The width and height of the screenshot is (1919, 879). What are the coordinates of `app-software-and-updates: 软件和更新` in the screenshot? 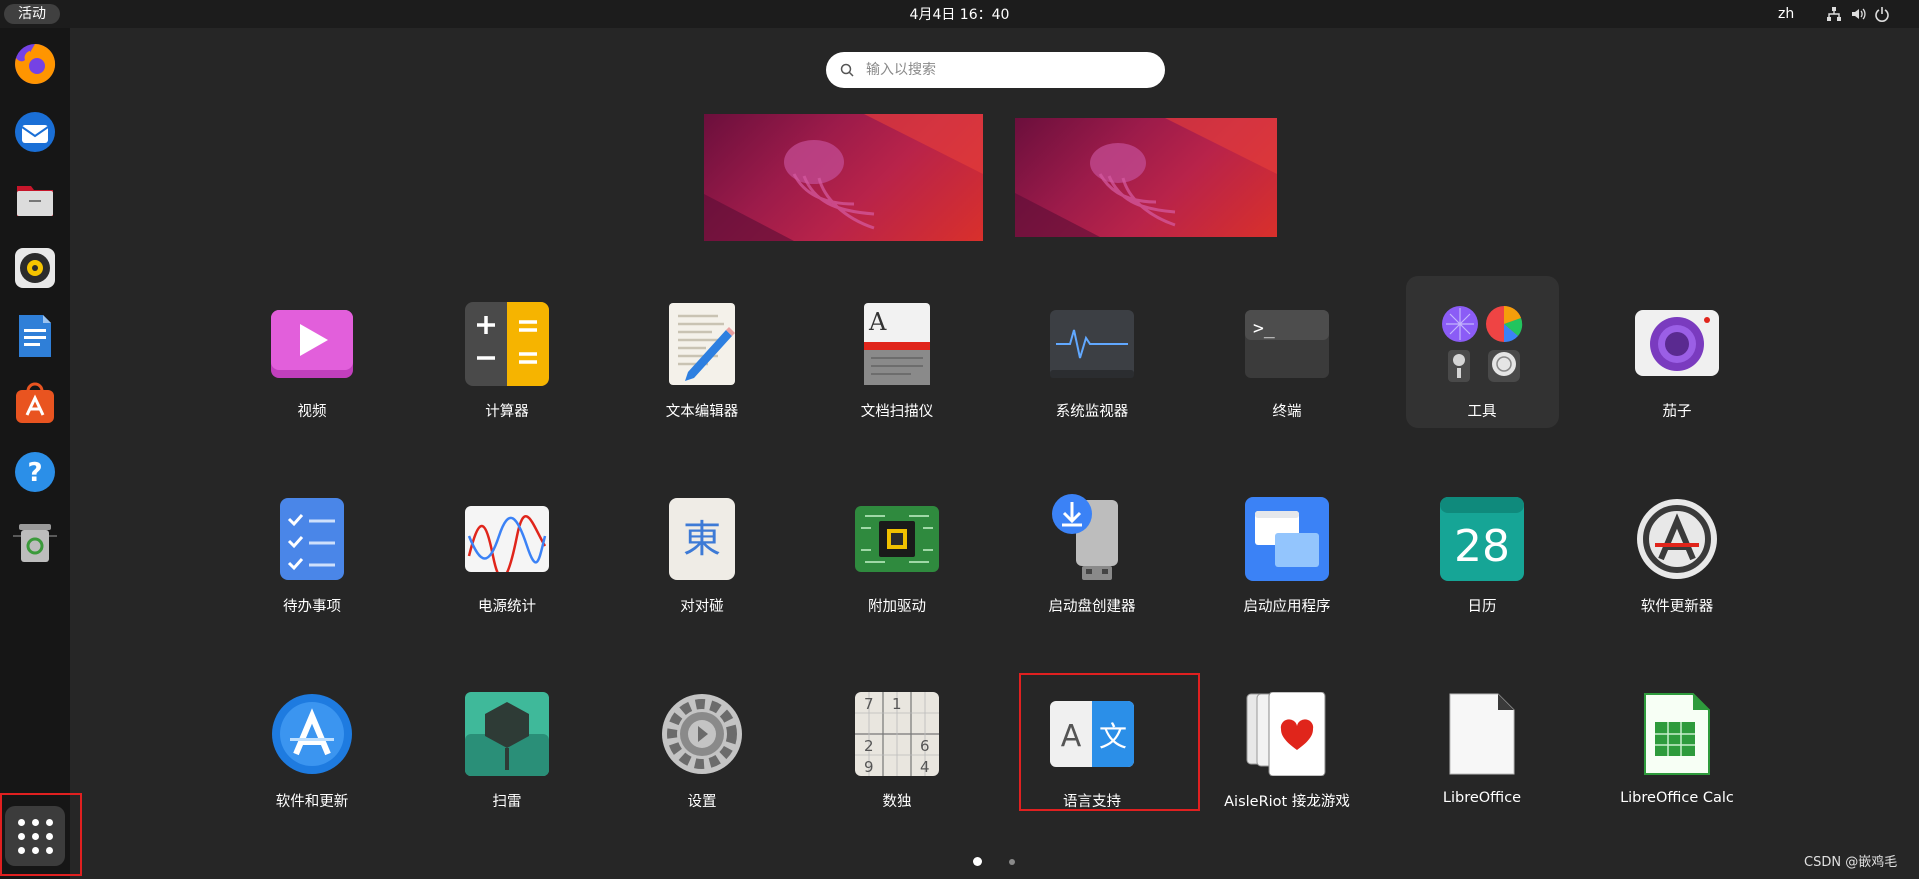 It's located at (312, 755).